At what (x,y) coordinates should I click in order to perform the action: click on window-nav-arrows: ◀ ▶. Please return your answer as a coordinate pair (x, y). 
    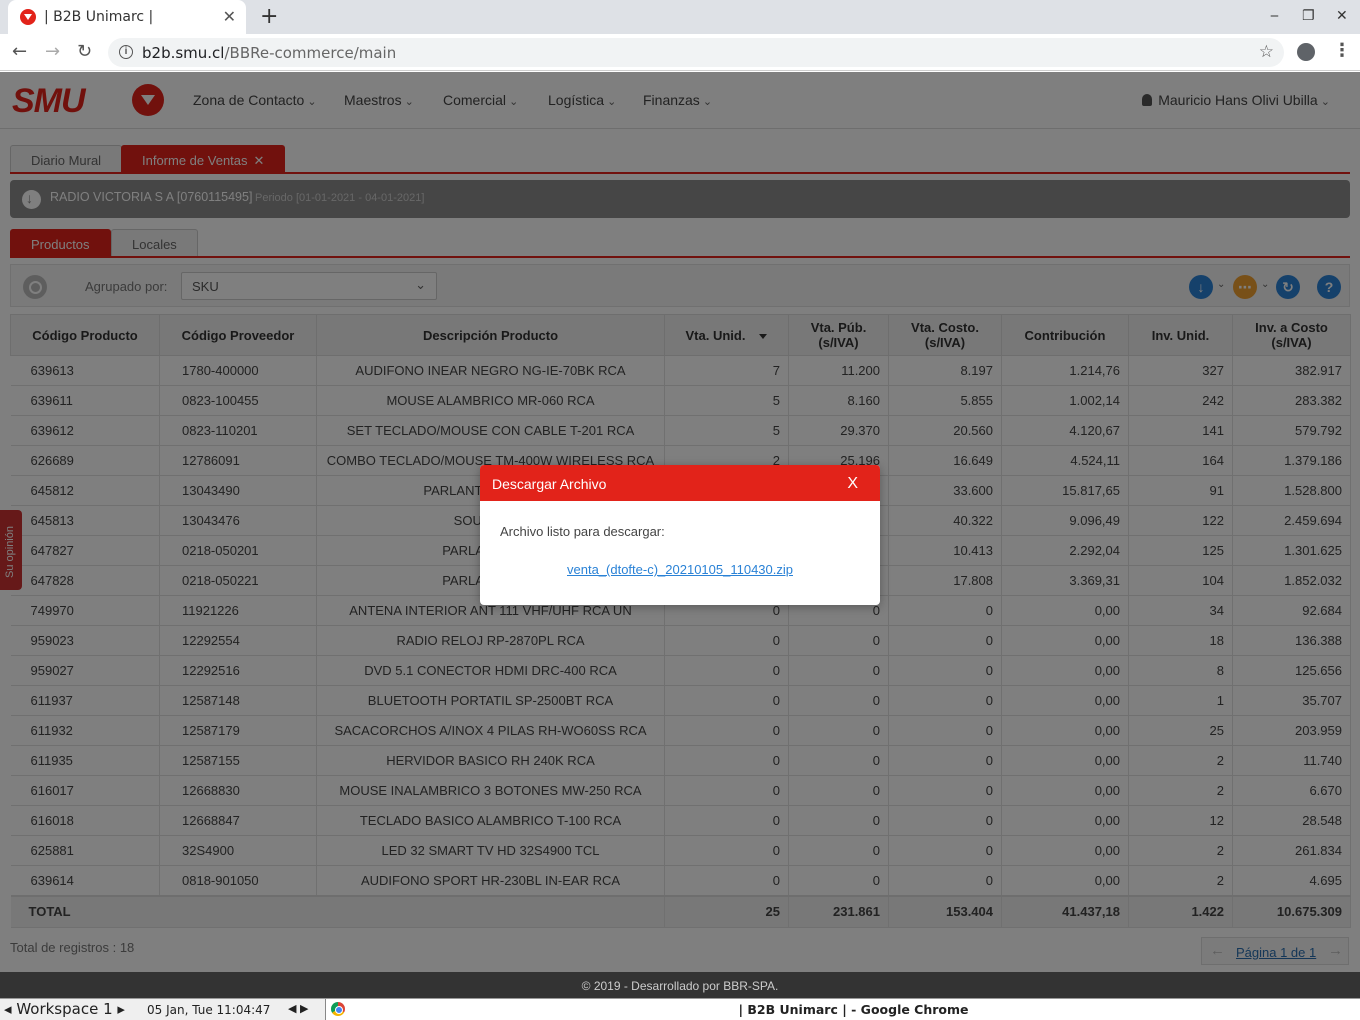
    Looking at the image, I should click on (298, 1008).